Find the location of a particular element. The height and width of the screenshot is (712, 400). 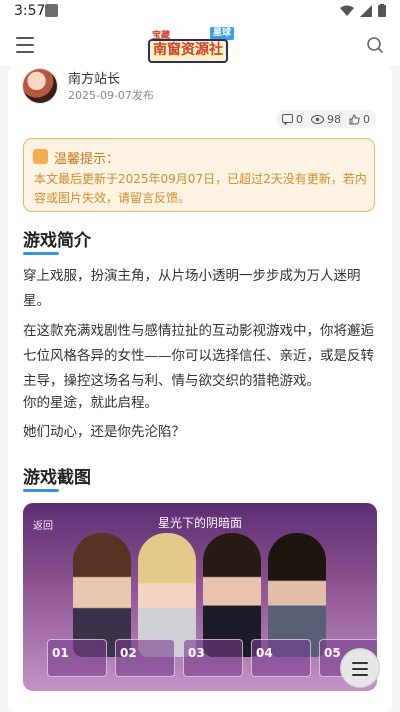

author-name: 南方站长 is located at coordinates (94, 77).